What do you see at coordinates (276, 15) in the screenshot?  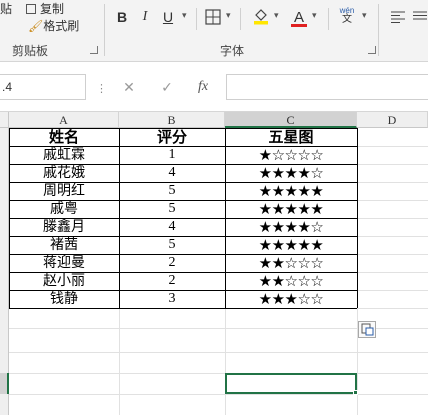 I see `fill-color-dropdown-chevron-icon: ▾` at bounding box center [276, 15].